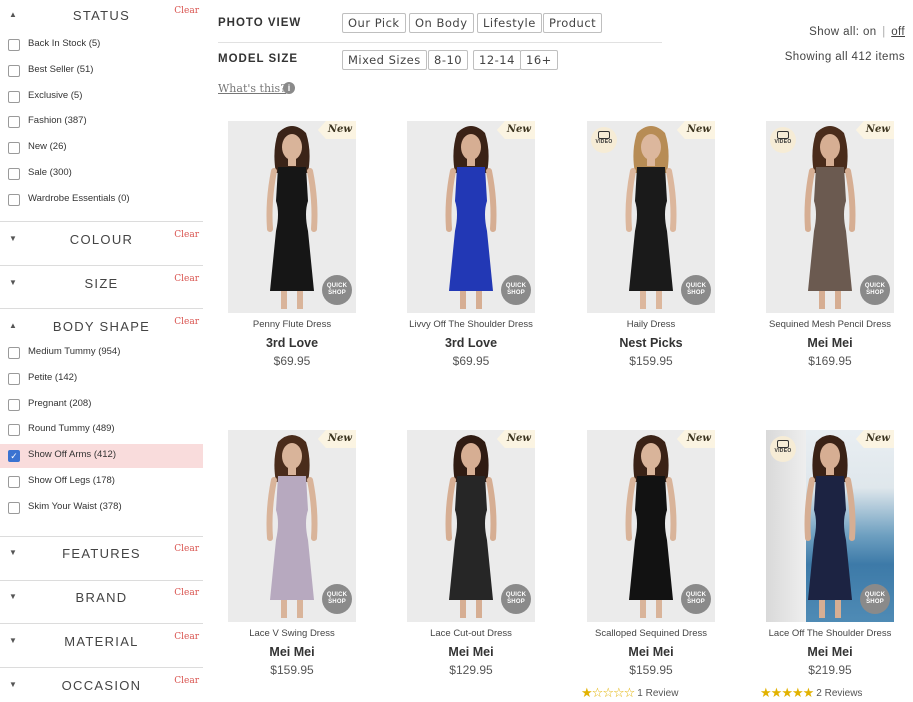  What do you see at coordinates (839, 693) in the screenshot?
I see `review-count: 2 Reviews` at bounding box center [839, 693].